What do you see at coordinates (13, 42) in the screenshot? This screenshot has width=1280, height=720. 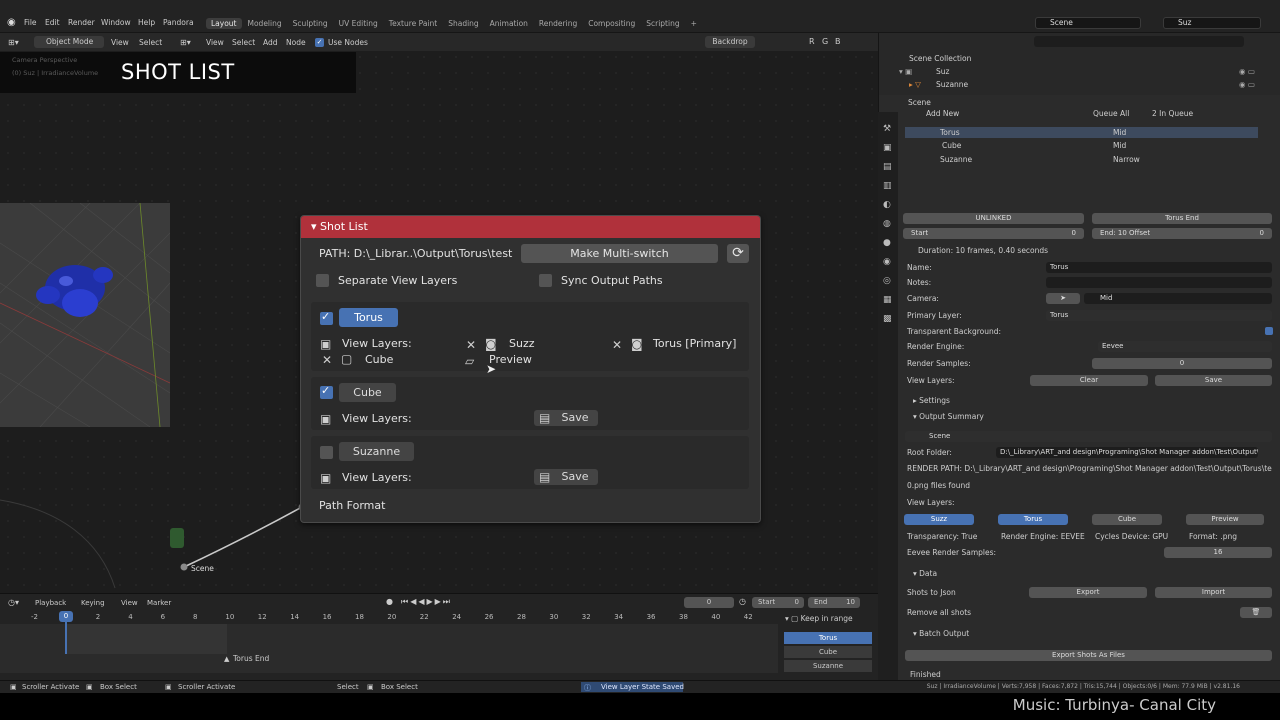 I see `editor-type-icon: ⊞▾` at bounding box center [13, 42].